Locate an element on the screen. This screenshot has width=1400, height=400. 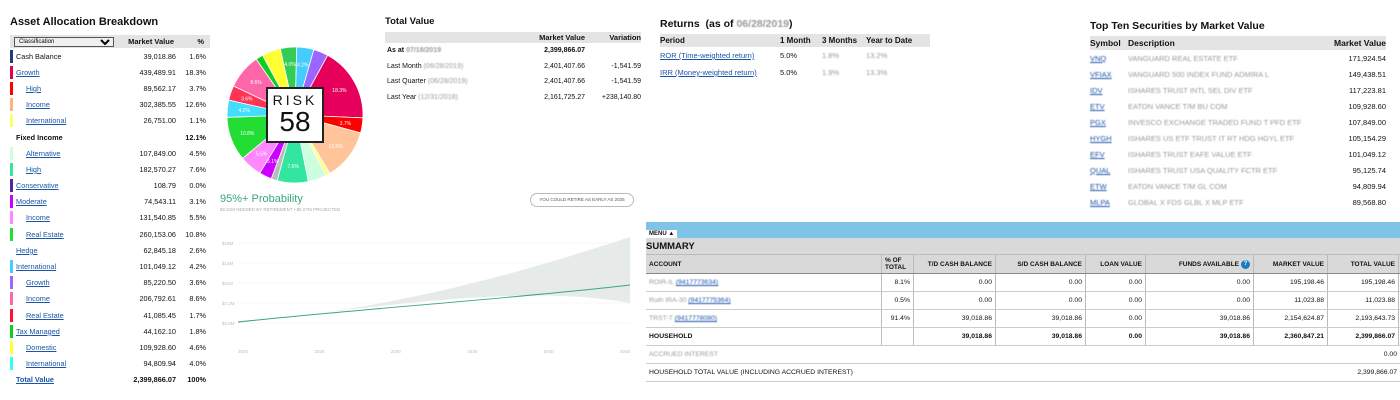
allocation-name: Conservative is located at coordinates (66, 185).